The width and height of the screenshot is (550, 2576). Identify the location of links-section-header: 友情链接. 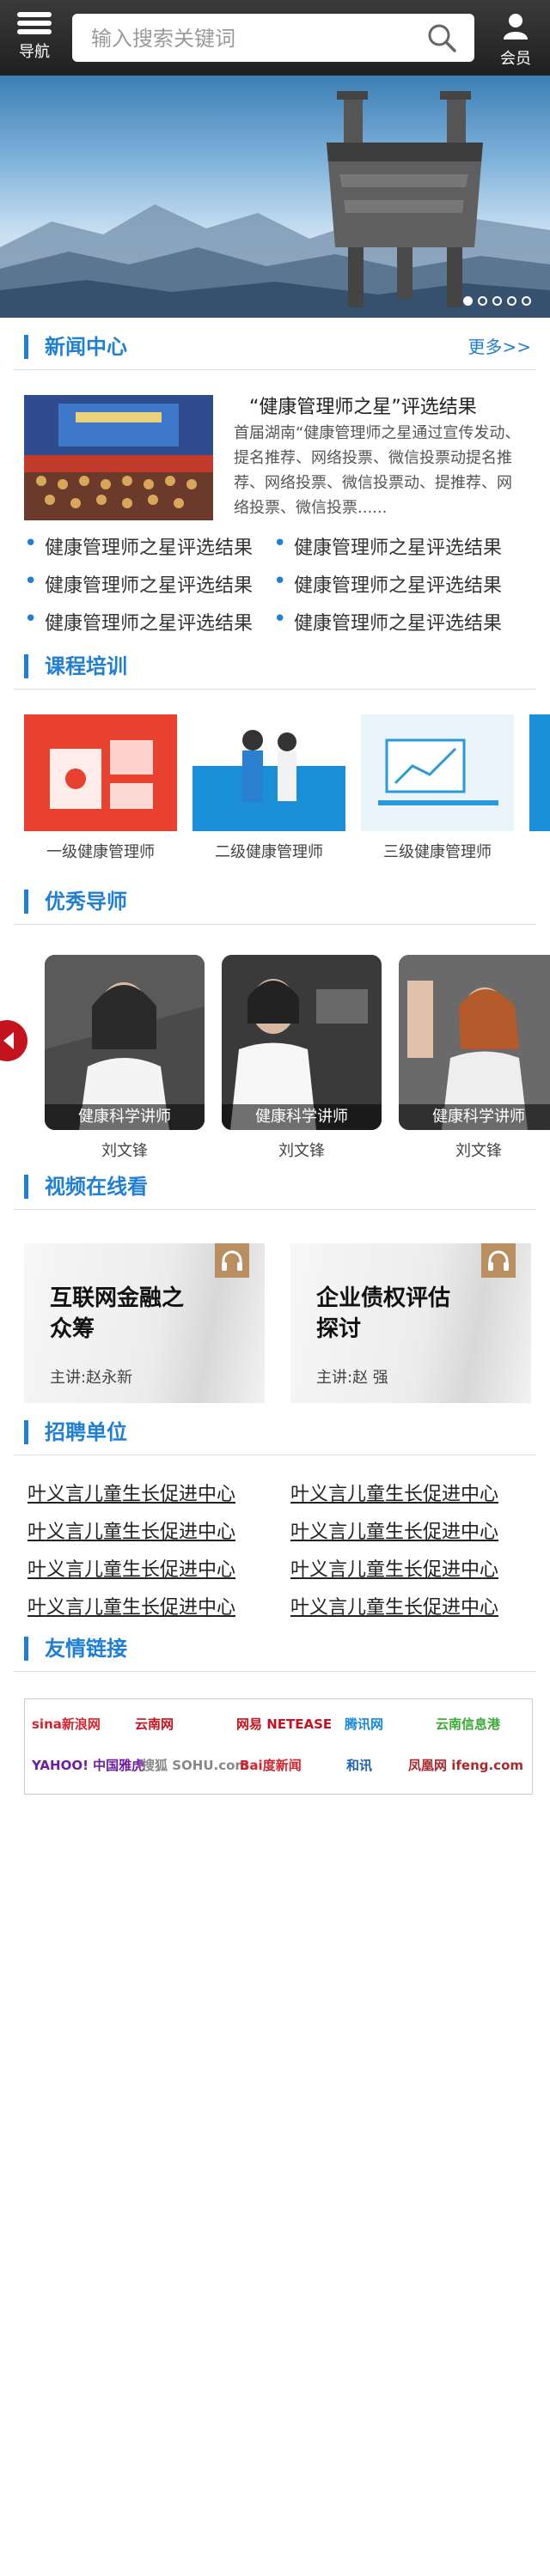
(277, 1649).